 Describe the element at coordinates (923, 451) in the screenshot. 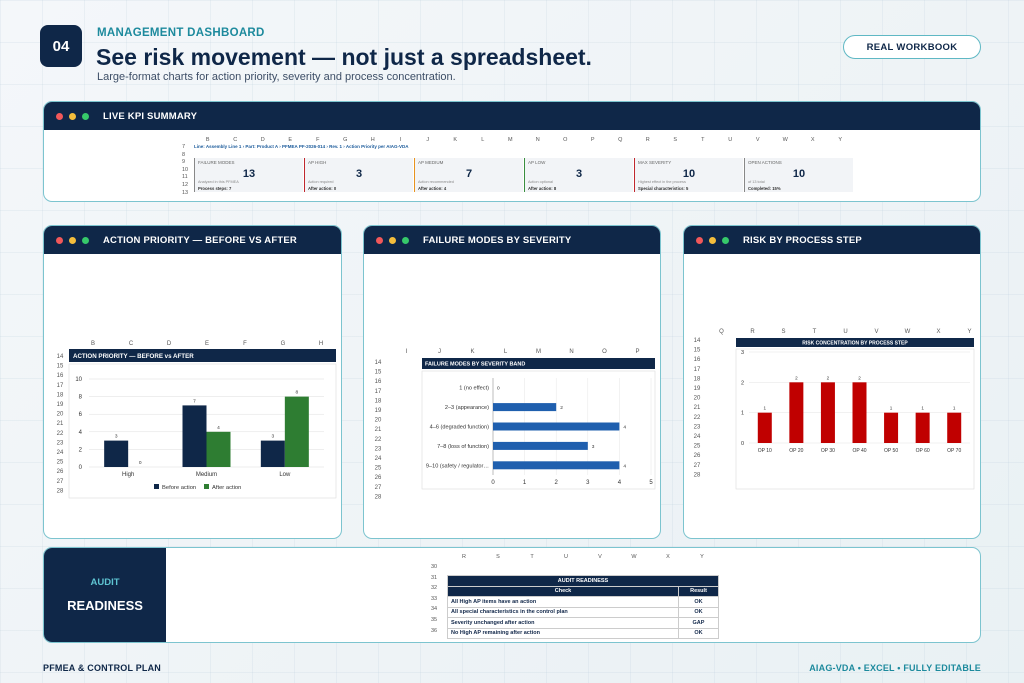

I see `x-tick-label: OP 60` at that location.